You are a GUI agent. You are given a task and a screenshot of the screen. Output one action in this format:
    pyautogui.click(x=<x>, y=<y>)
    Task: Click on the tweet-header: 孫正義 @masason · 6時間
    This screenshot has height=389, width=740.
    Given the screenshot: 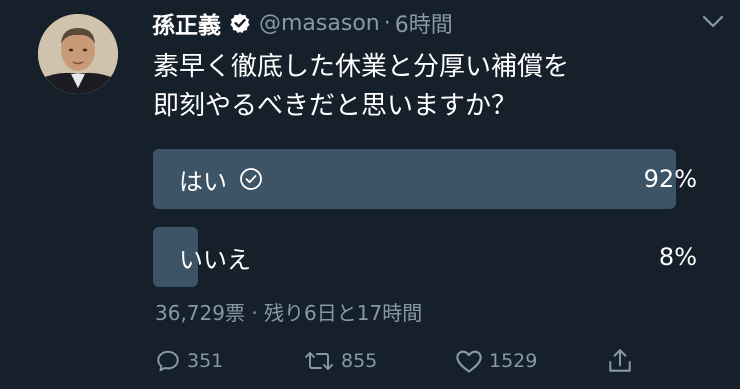 What is the action you would take?
    pyautogui.click(x=302, y=23)
    